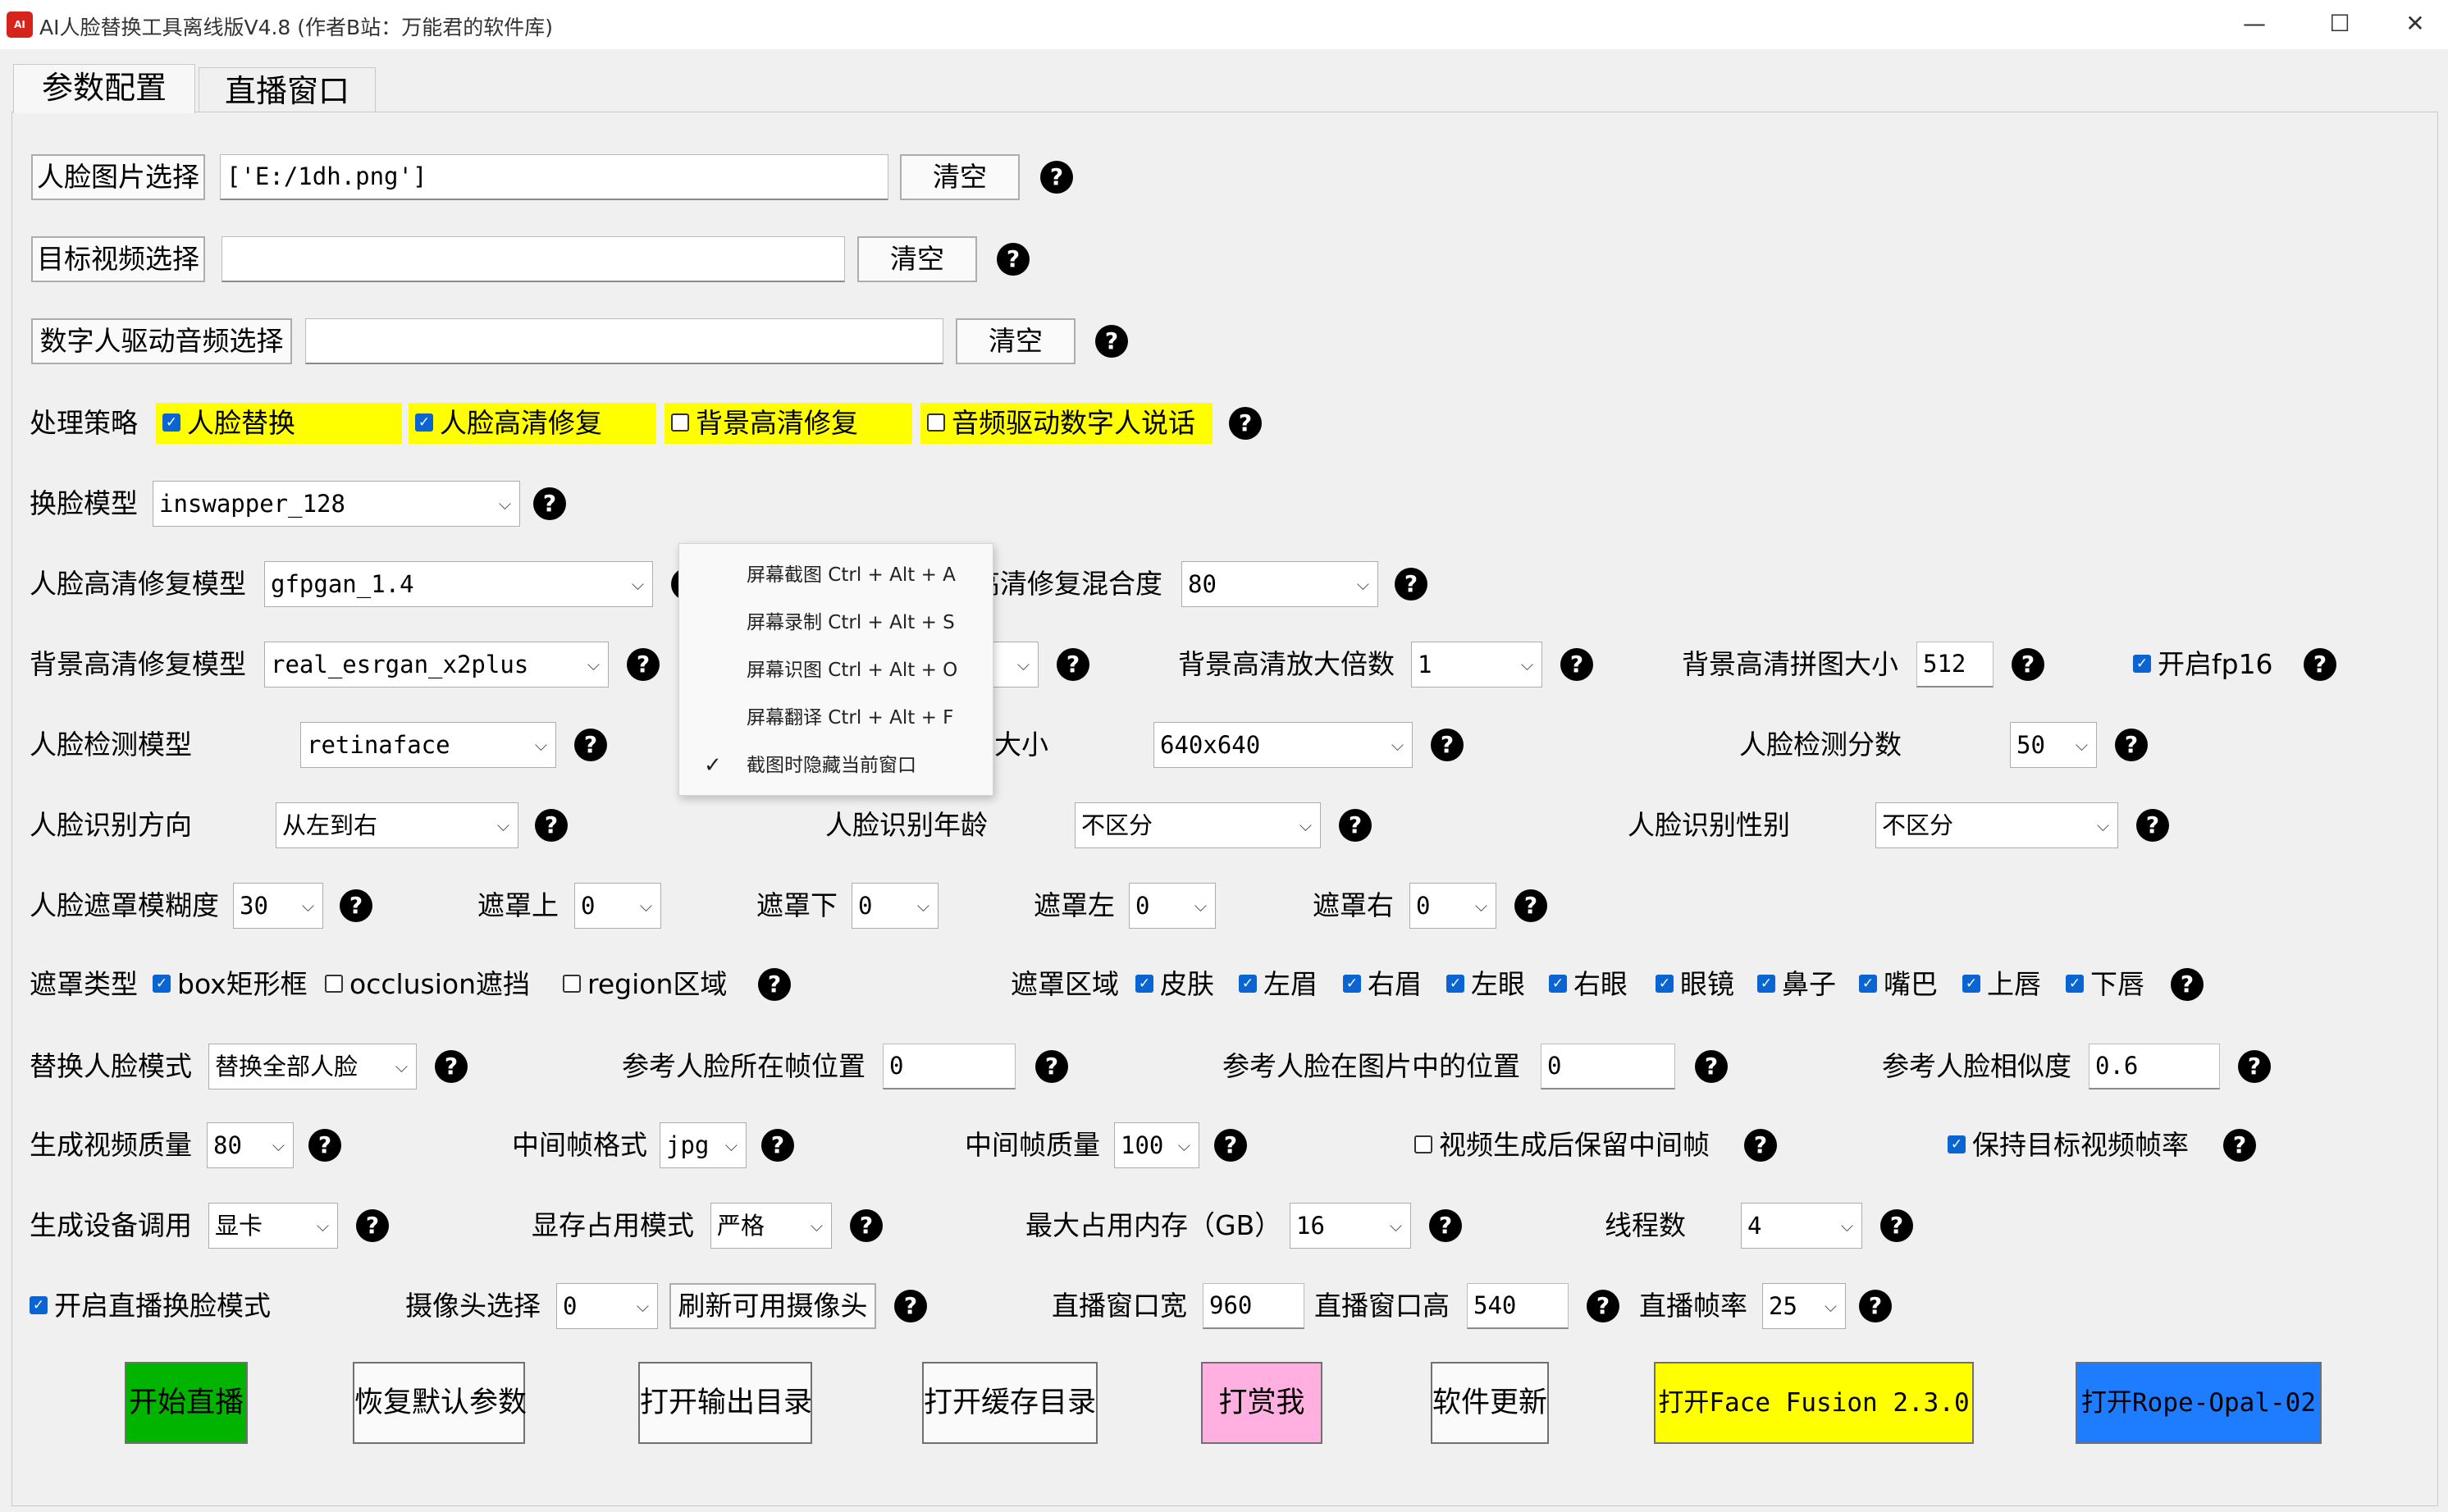 The height and width of the screenshot is (1512, 2448). What do you see at coordinates (773, 1306) in the screenshot?
I see `refresh-camera-button: 刷新可用摄像头` at bounding box center [773, 1306].